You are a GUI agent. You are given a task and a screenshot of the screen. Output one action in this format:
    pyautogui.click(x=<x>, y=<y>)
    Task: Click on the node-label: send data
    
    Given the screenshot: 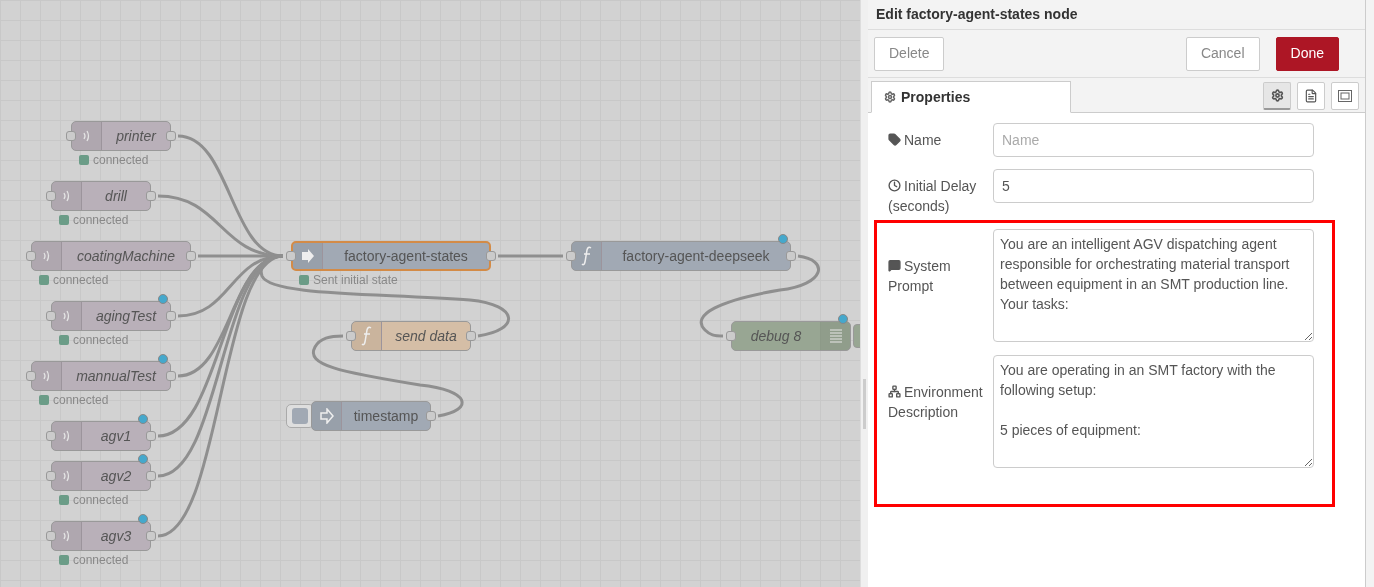 What is the action you would take?
    pyautogui.click(x=426, y=336)
    